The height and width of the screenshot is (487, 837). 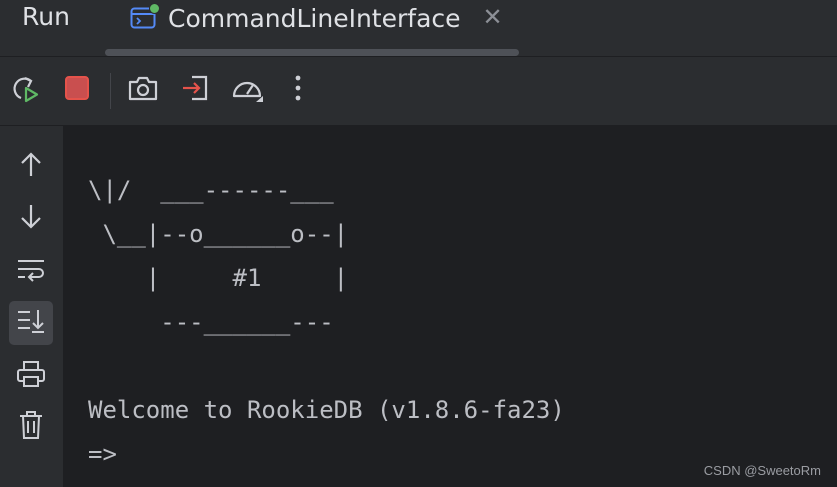 I want to click on toolbar-separator, so click(x=110, y=91).